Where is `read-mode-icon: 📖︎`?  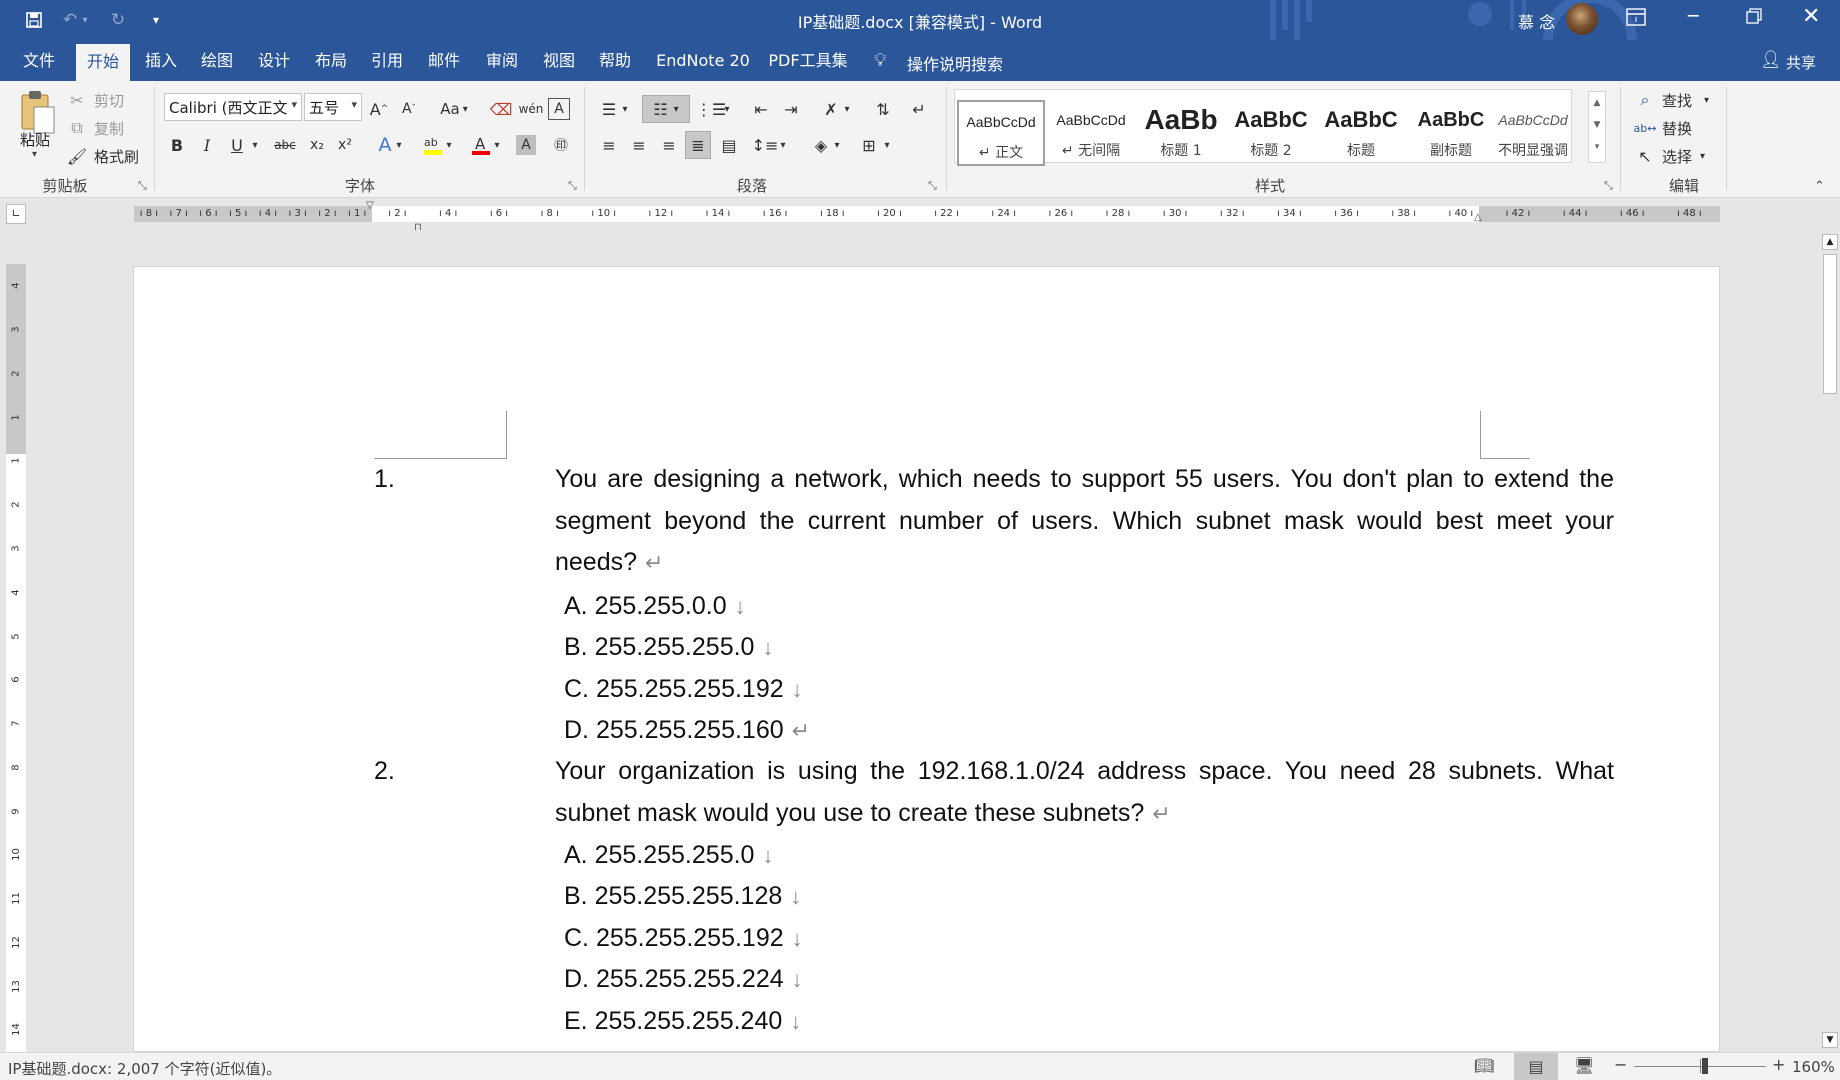
read-mode-icon: 📖︎ is located at coordinates (1484, 1065).